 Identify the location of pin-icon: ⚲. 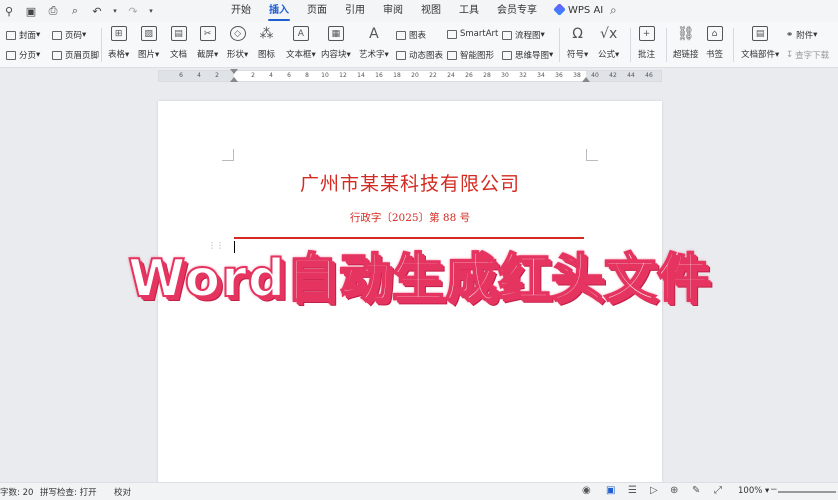
(9, 11).